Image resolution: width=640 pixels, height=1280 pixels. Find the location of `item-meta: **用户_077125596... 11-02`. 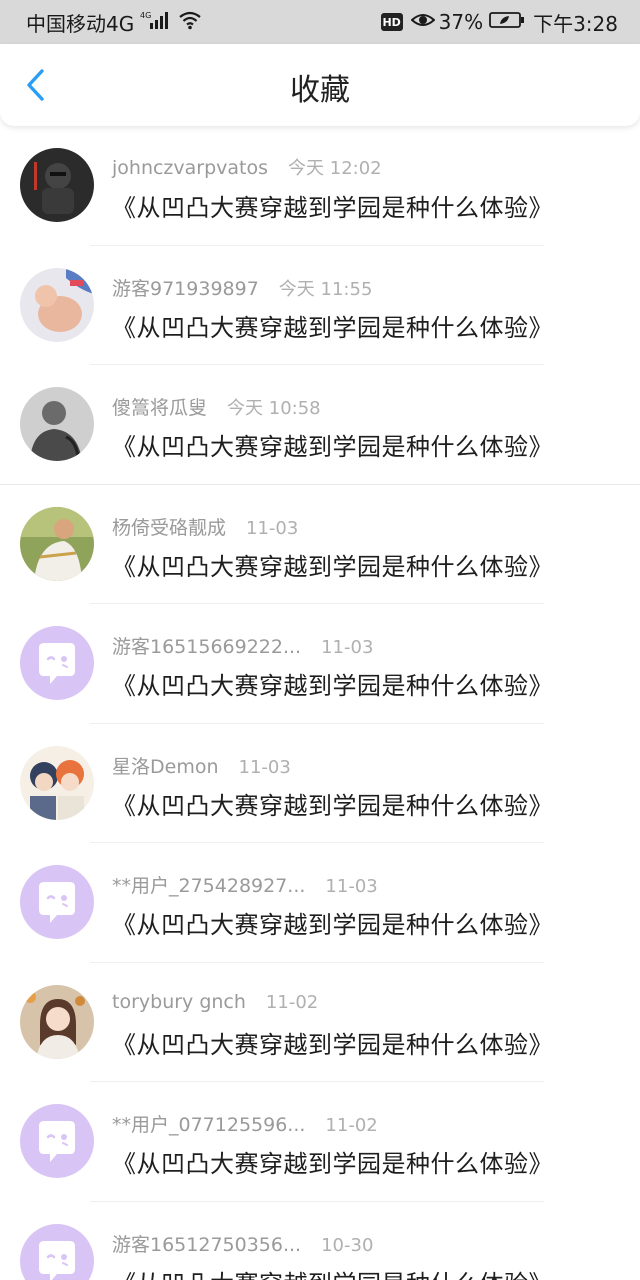

item-meta: **用户_077125596... 11-02 is located at coordinates (245, 1123).